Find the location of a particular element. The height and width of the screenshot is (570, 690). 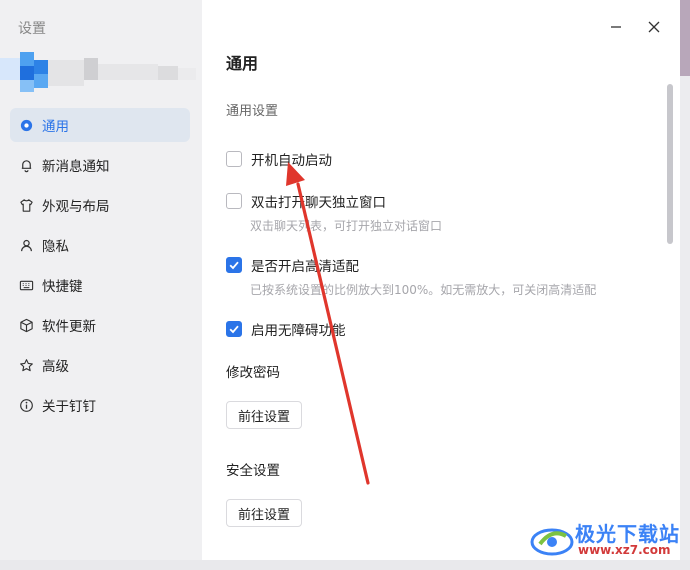

scrollbar-thumb is located at coordinates (670, 164).